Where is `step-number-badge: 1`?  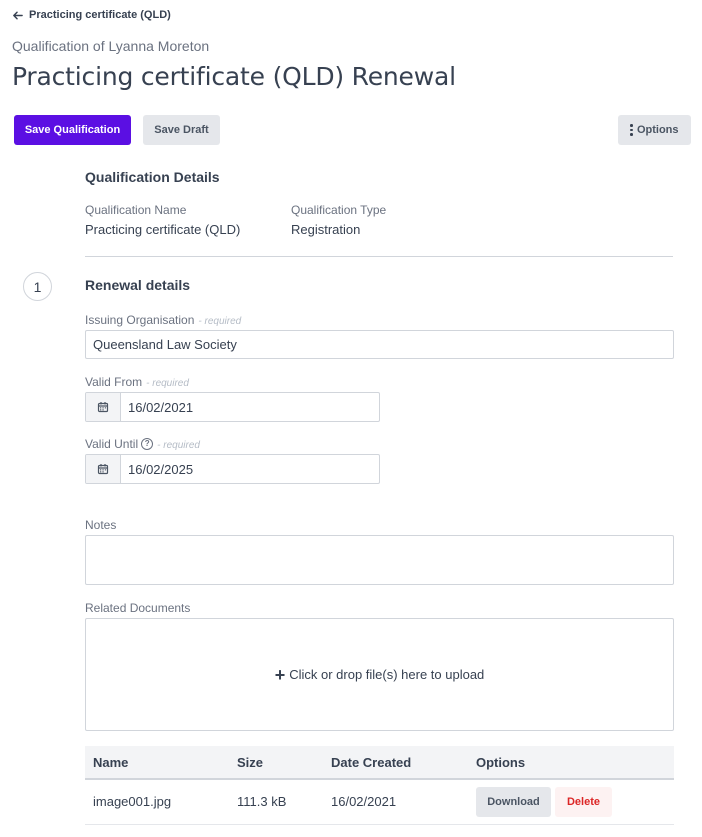 step-number-badge: 1 is located at coordinates (37, 286).